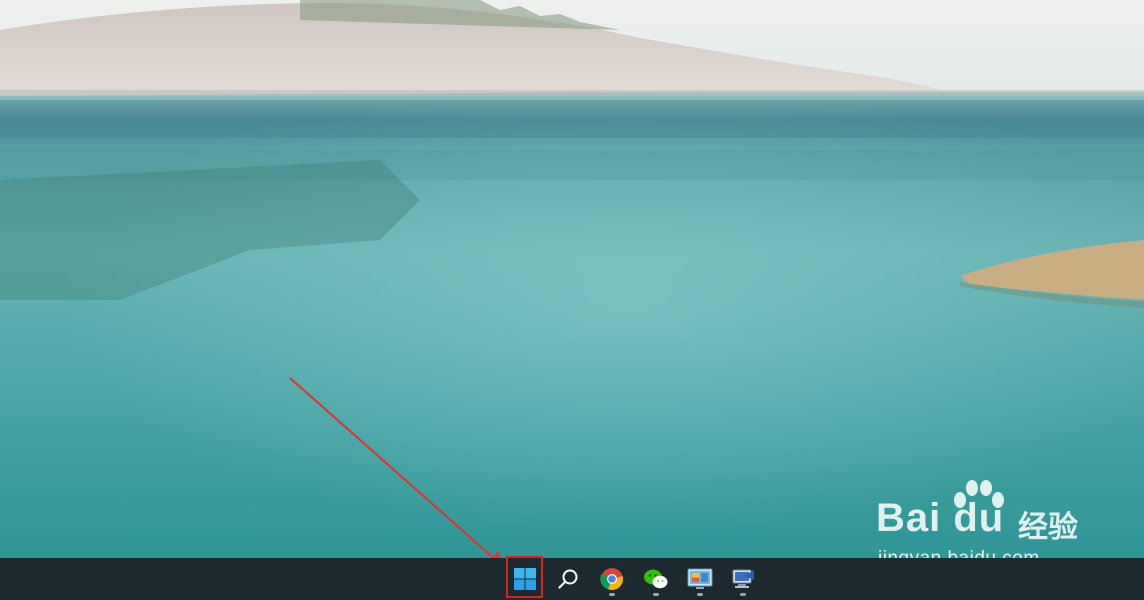 The width and height of the screenshot is (1144, 600). I want to click on remote-desktop-icon, so click(743, 578).